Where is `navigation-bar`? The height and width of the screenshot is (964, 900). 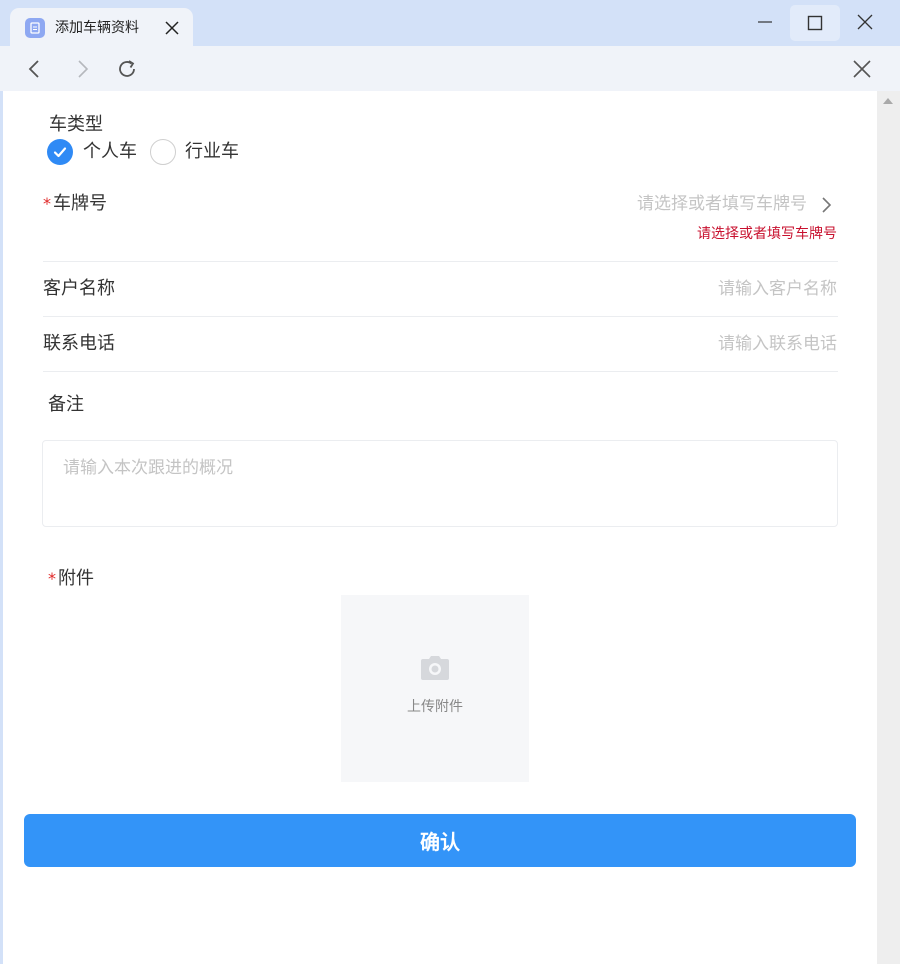
navigation-bar is located at coordinates (450, 68).